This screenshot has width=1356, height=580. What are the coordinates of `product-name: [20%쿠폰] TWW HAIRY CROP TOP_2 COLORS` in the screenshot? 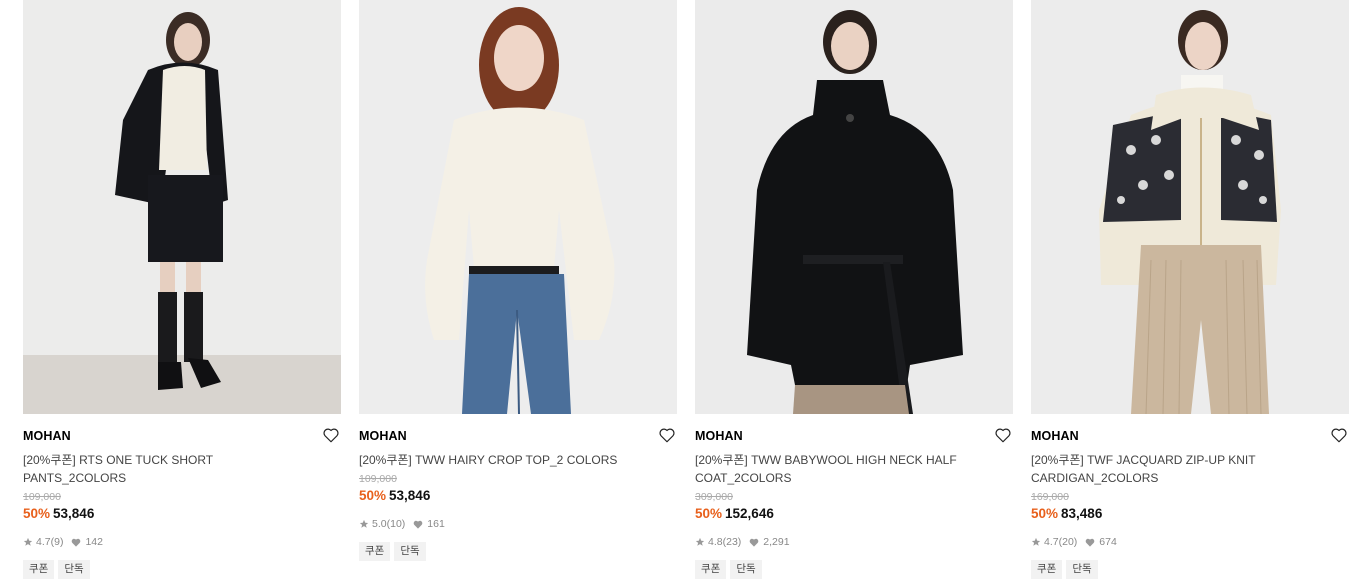 It's located at (504, 460).